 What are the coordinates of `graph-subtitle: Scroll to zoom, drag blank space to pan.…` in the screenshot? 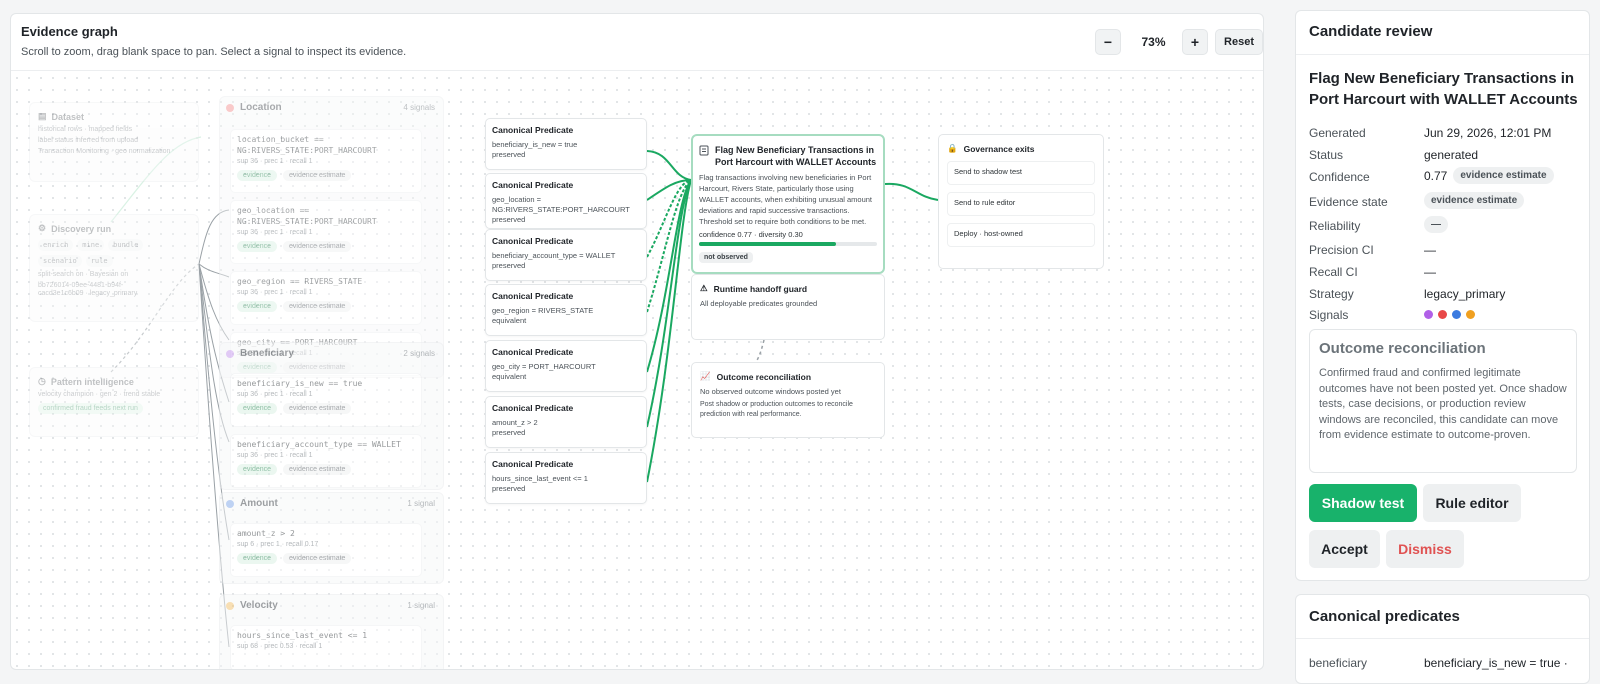 It's located at (214, 52).